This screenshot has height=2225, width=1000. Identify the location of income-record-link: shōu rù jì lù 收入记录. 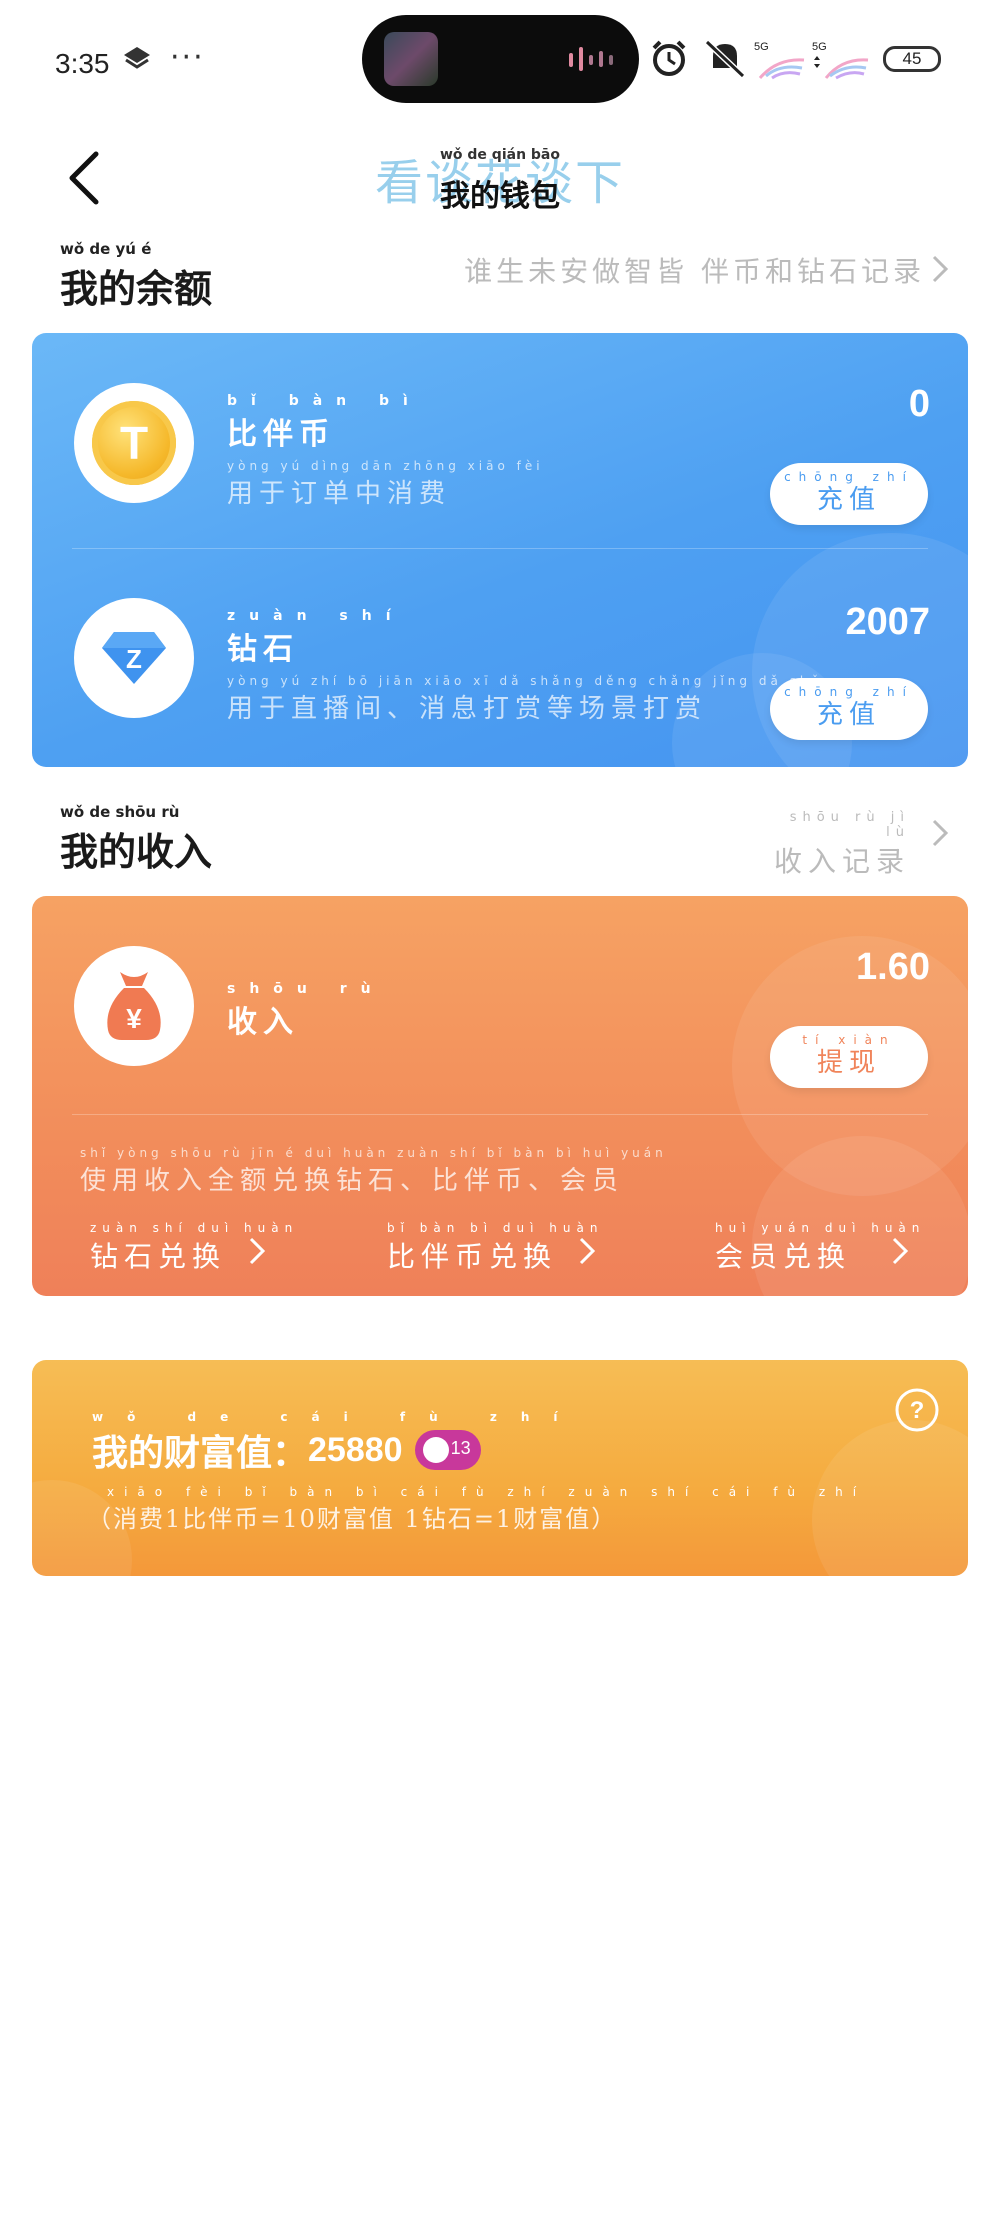
(835, 845).